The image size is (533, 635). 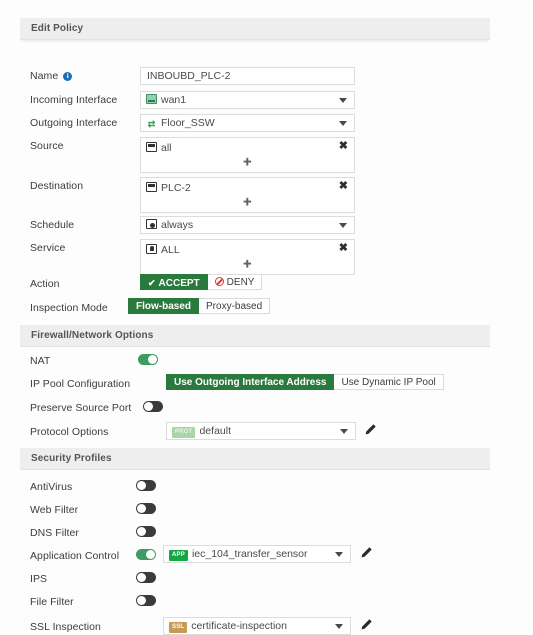 I want to click on action-accept-label: ACCEPT, so click(x=179, y=283).